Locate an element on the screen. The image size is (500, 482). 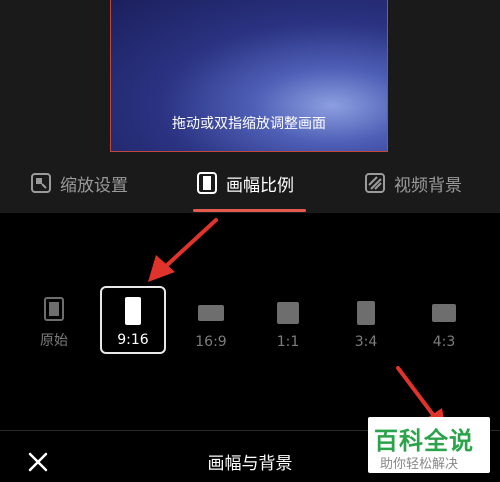
watermark-logo: 百科全说 助你轻松解决 is located at coordinates (429, 445).